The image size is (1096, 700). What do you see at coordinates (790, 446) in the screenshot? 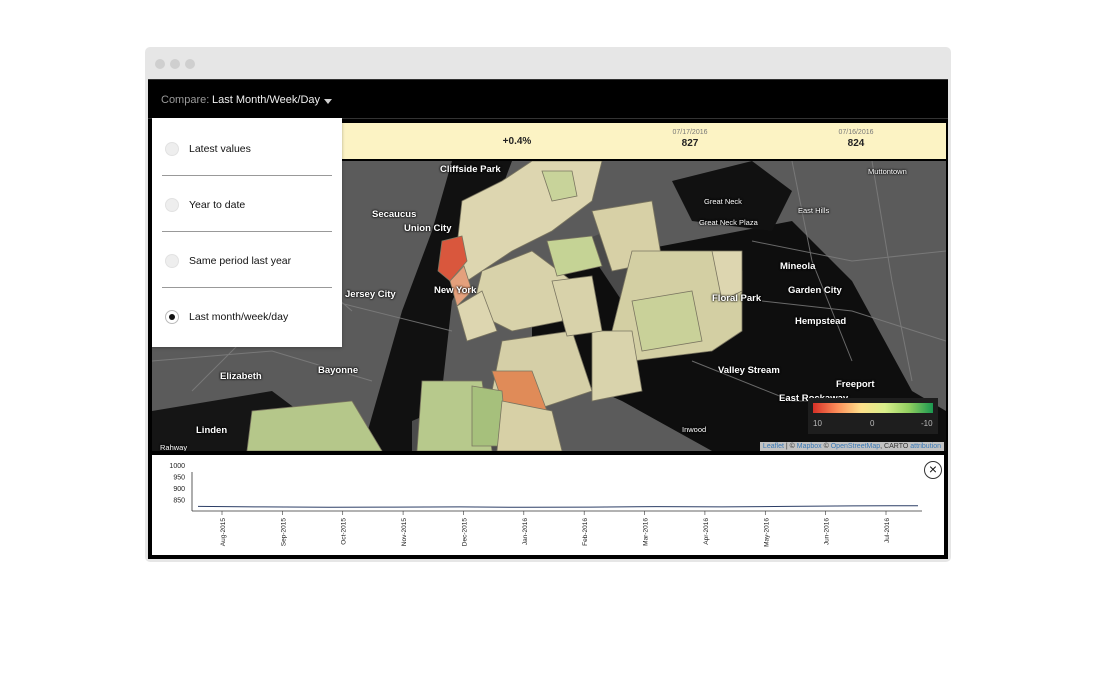
I see `attribution-sep: | ©` at bounding box center [790, 446].